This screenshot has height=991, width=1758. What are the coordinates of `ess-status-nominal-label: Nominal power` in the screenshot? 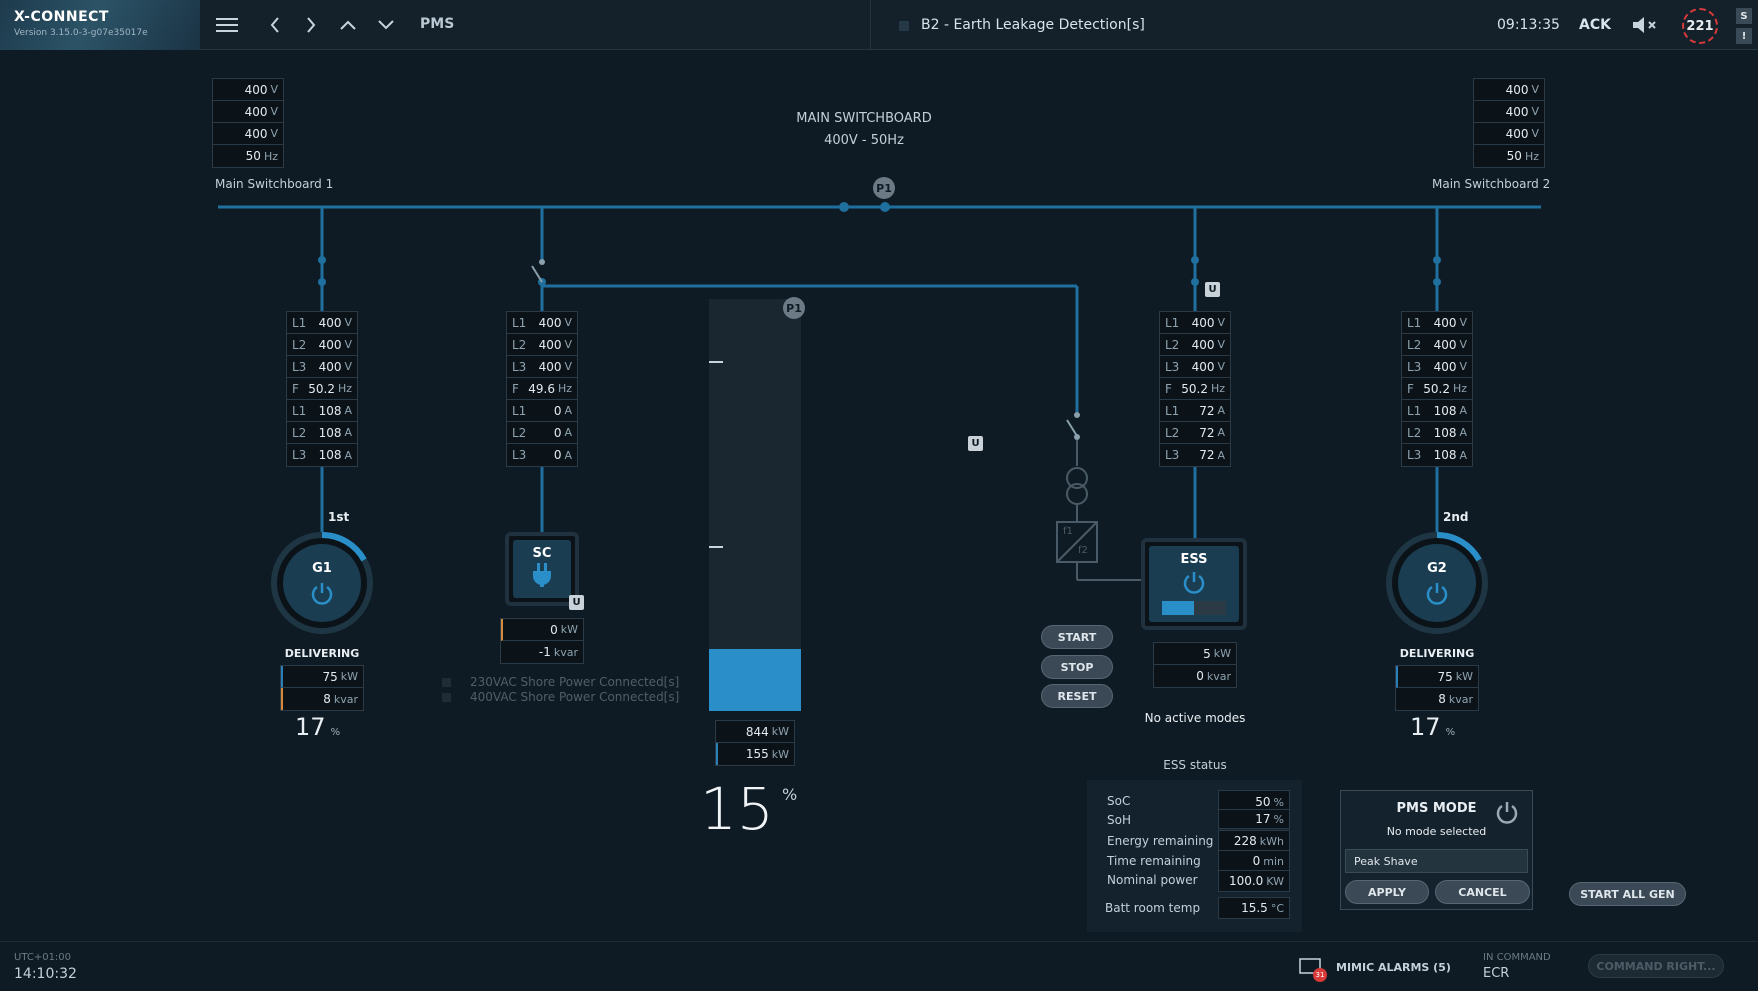 It's located at (1152, 880).